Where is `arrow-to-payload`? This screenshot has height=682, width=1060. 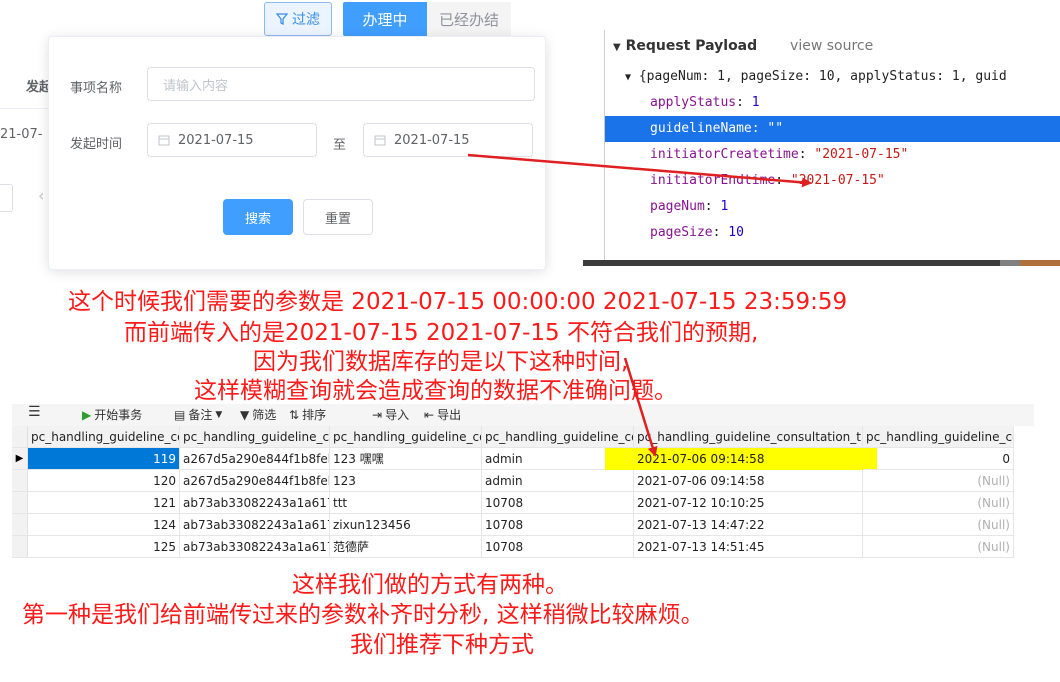
arrow-to-payload is located at coordinates (639, 170).